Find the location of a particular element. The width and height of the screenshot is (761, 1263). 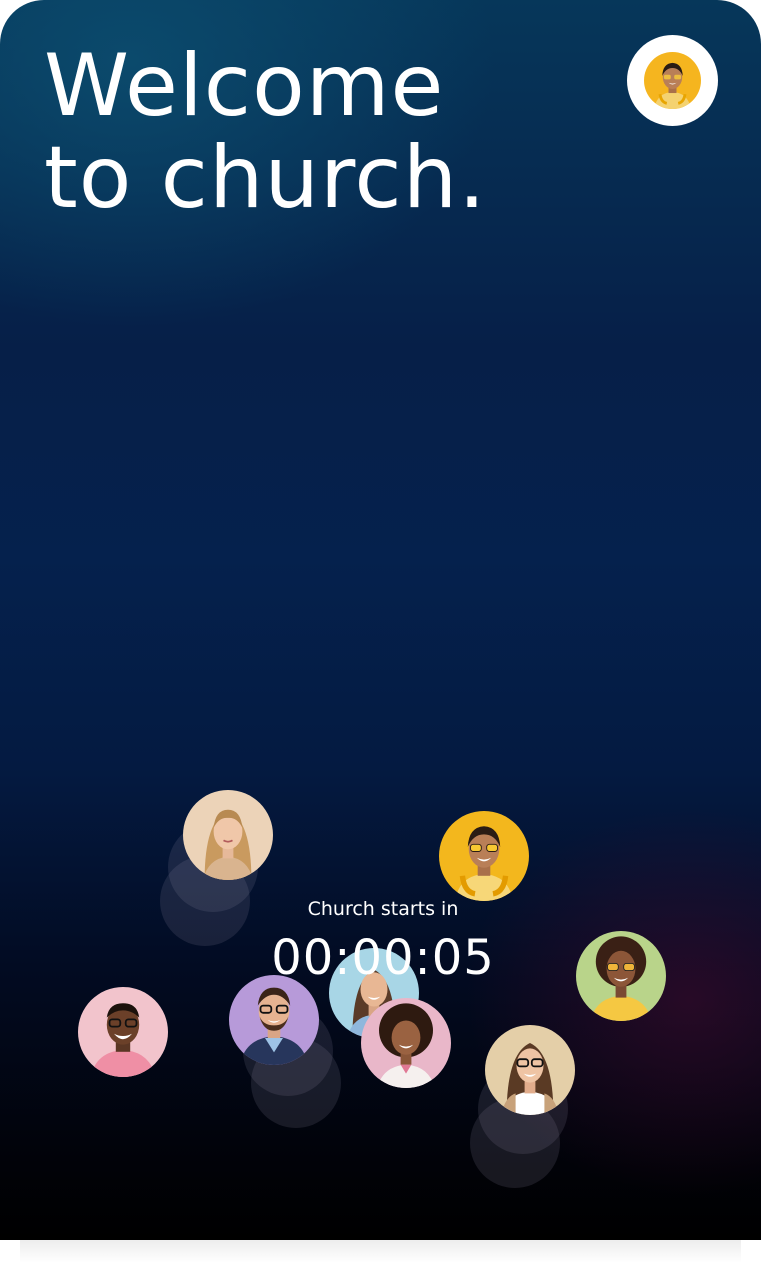

woman-curly-hair-avatar-icon is located at coordinates (406, 1043).